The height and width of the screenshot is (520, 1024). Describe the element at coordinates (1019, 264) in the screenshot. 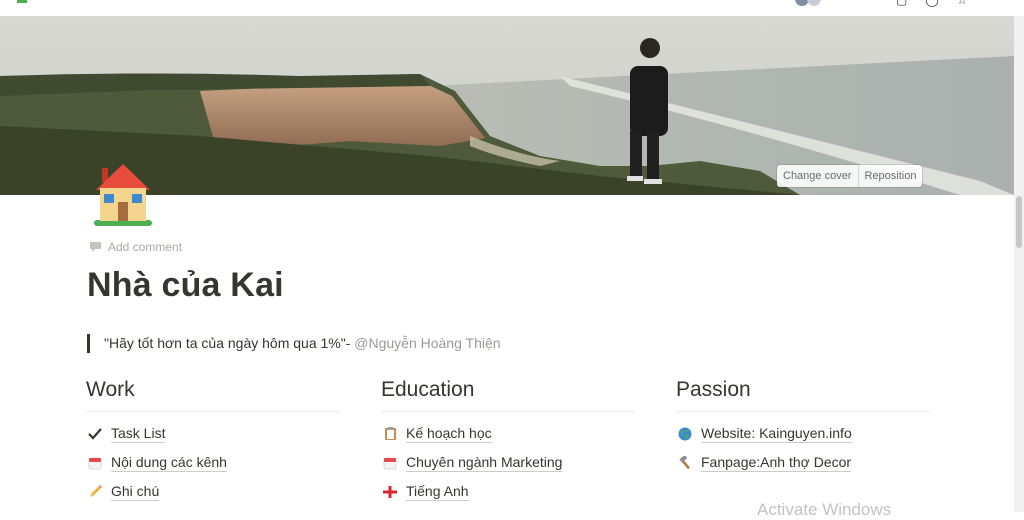

I see `scrollbar` at that location.